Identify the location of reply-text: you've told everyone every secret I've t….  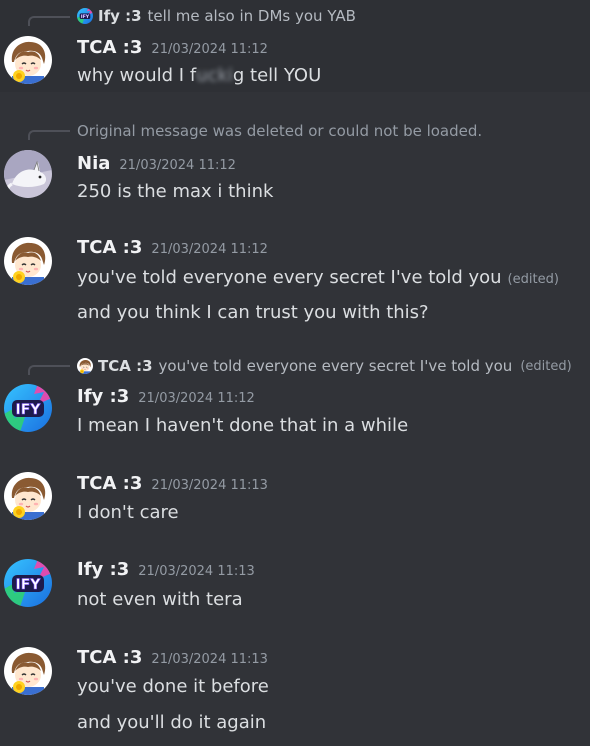
(335, 366).